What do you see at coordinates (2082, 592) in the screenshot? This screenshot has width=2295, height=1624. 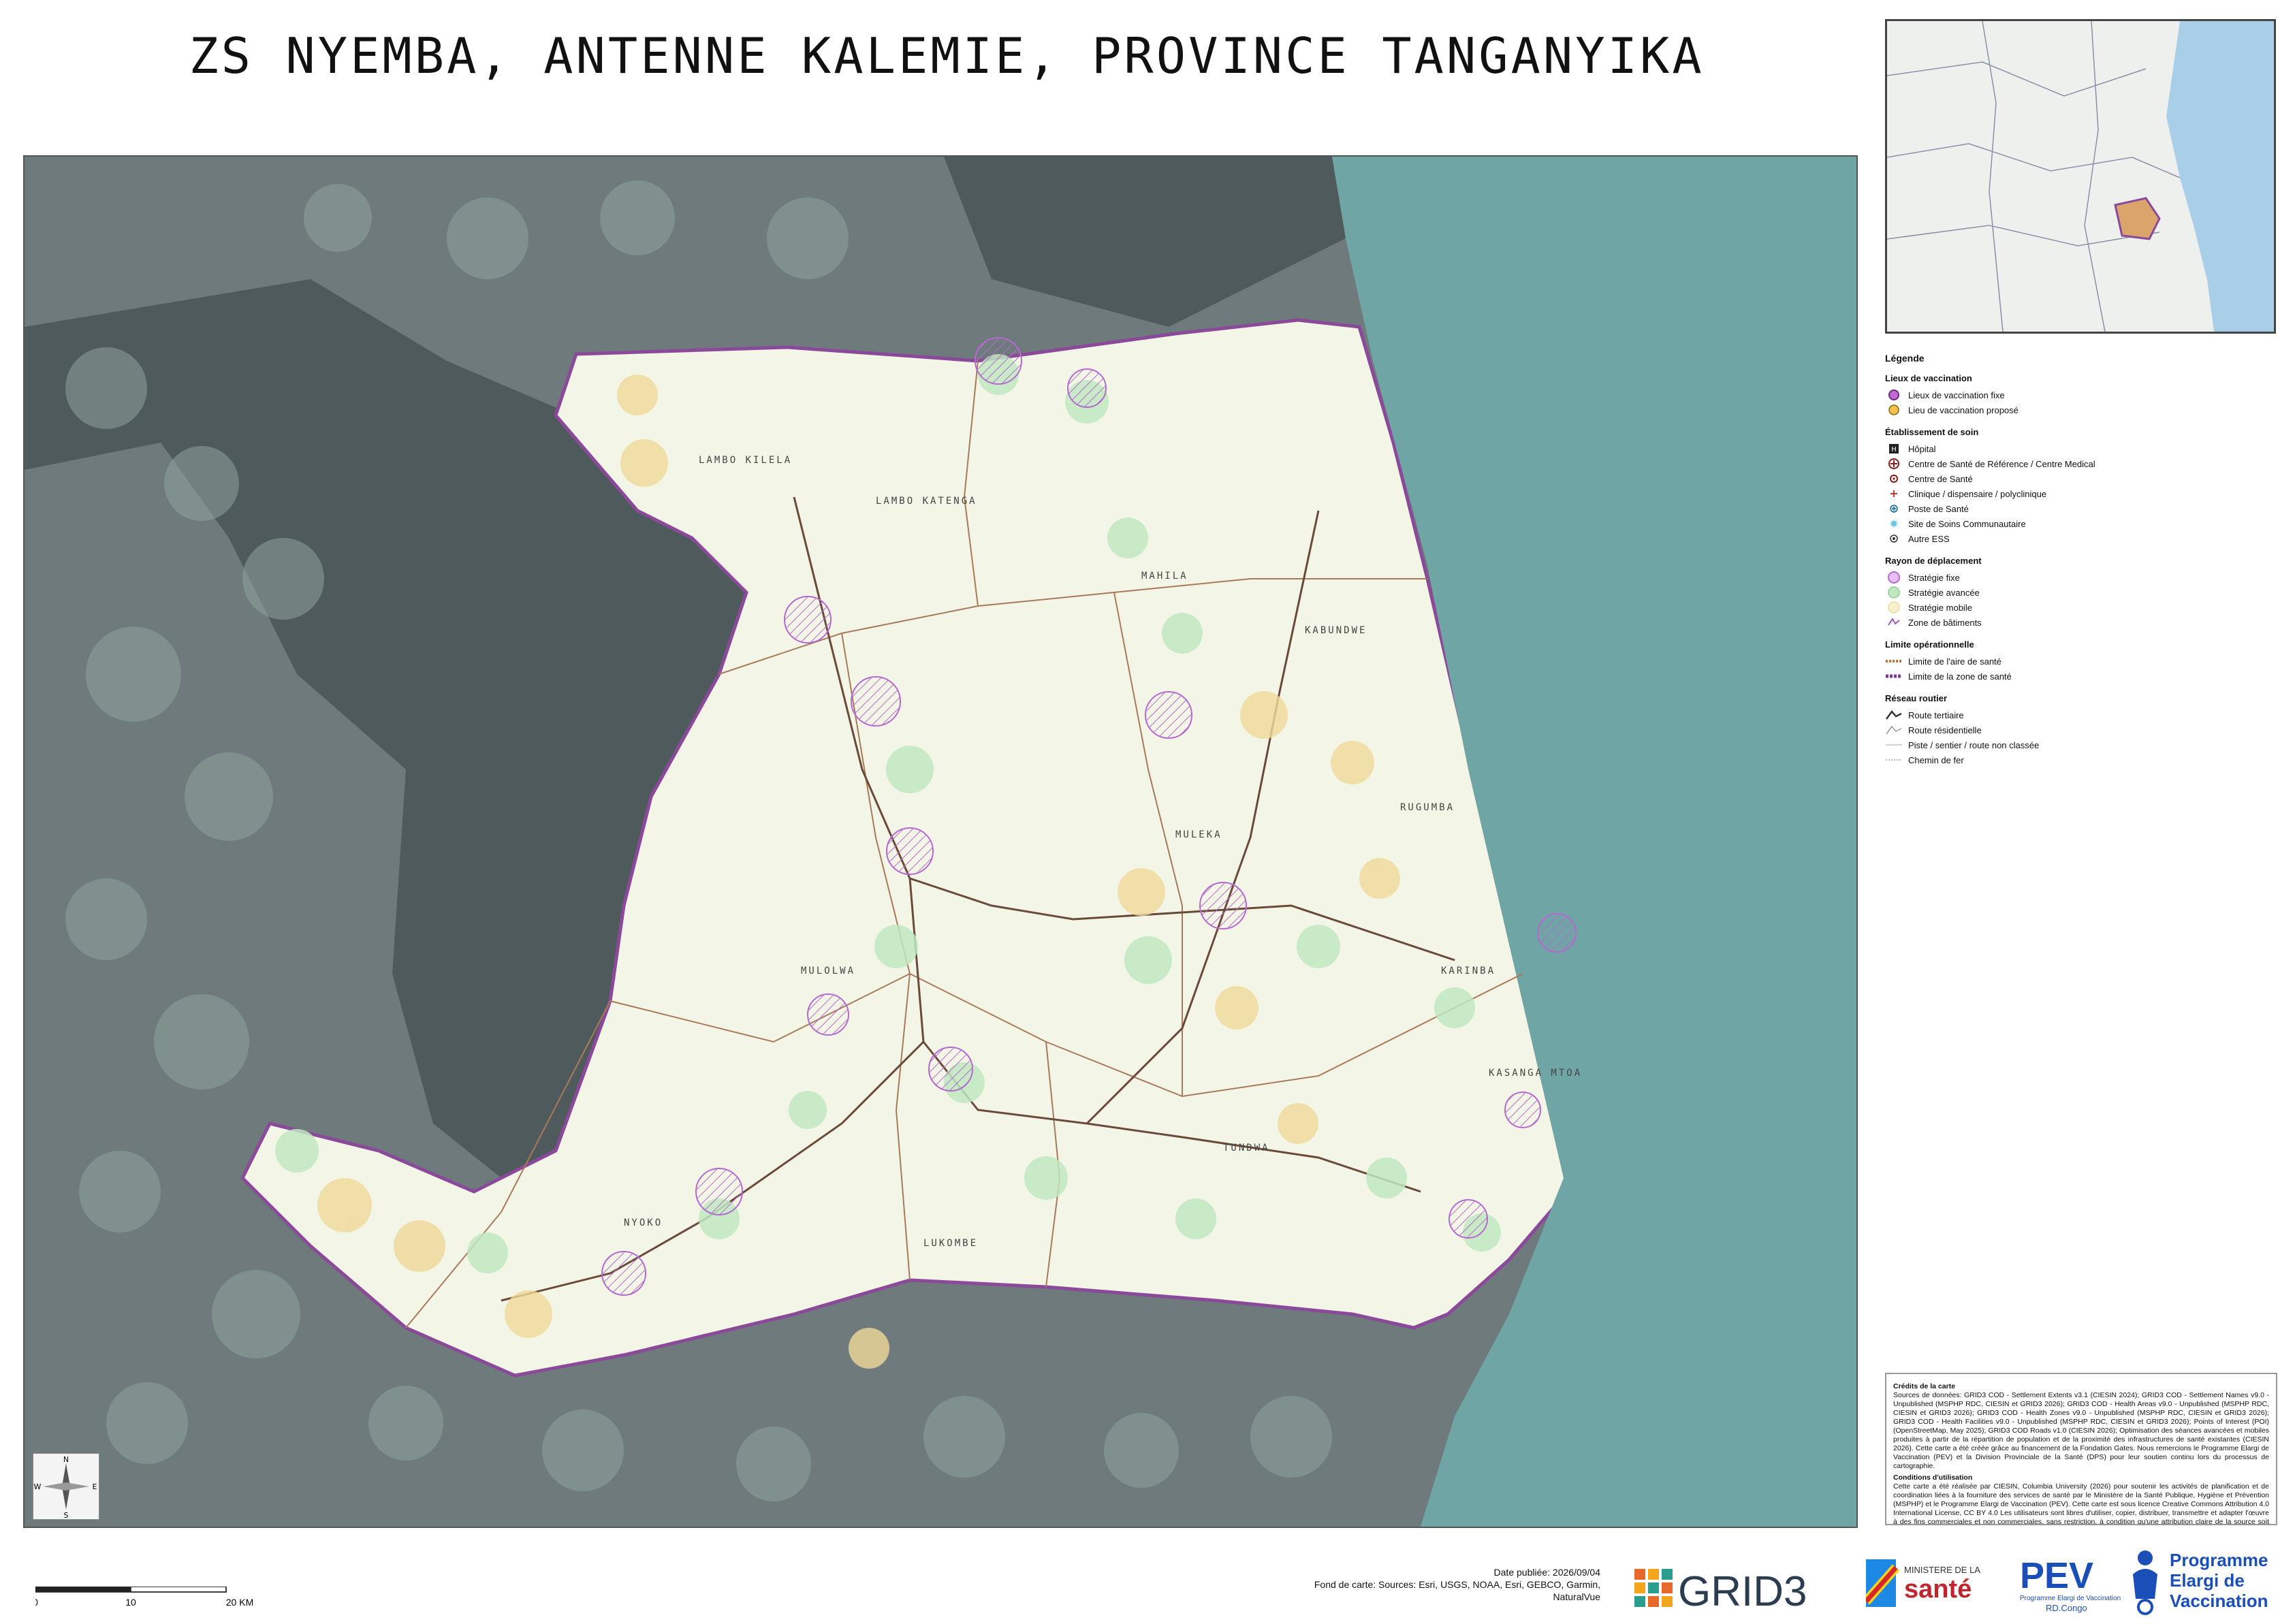 I see `legend-item: Stratégie avancée` at bounding box center [2082, 592].